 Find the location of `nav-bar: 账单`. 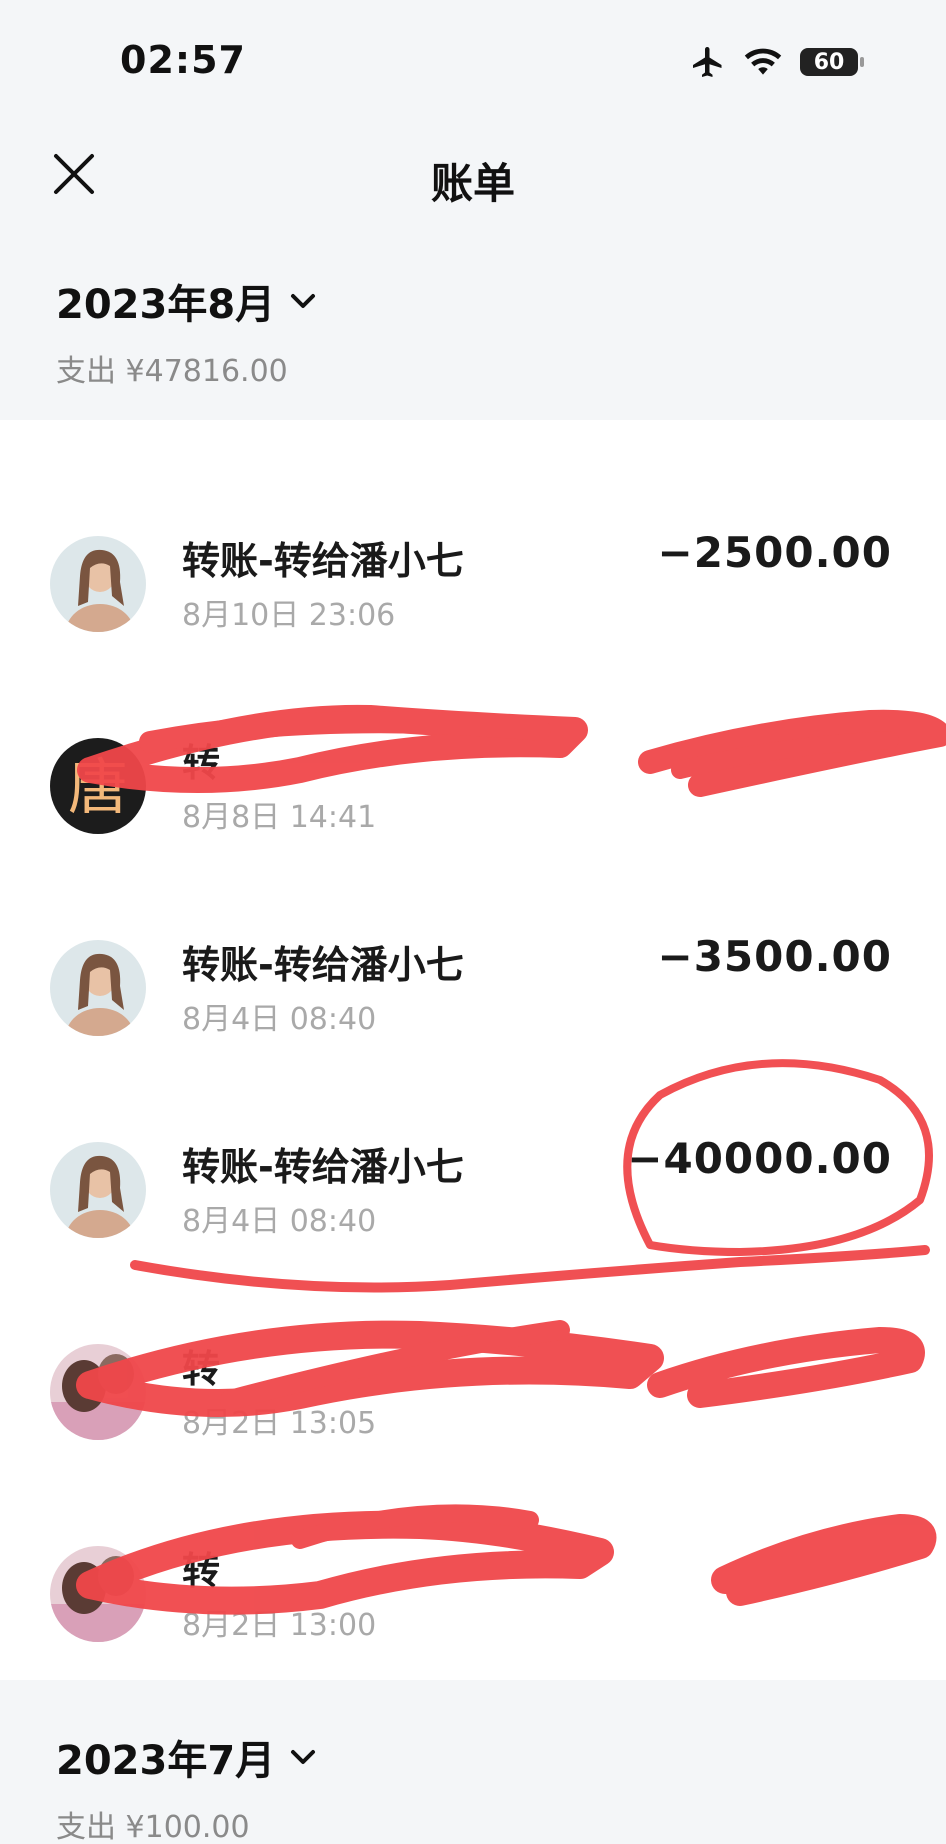

nav-bar: 账单 is located at coordinates (473, 175).